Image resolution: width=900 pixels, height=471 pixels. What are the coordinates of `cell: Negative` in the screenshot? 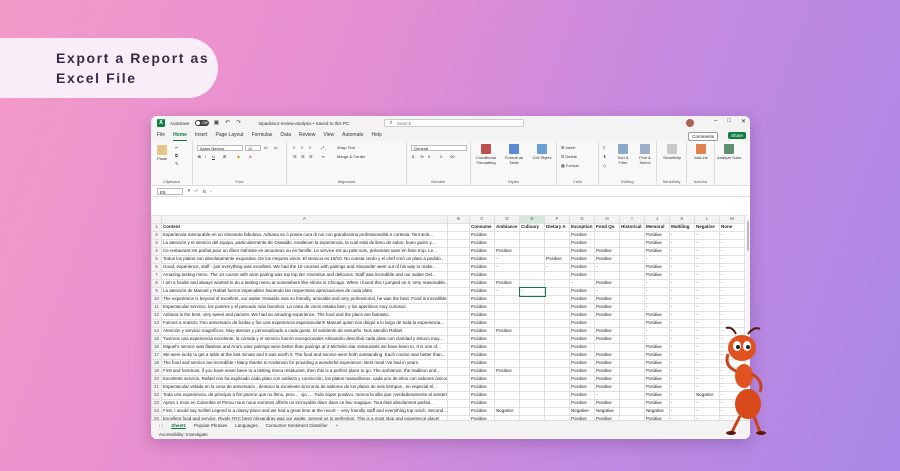 It's located at (607, 411).